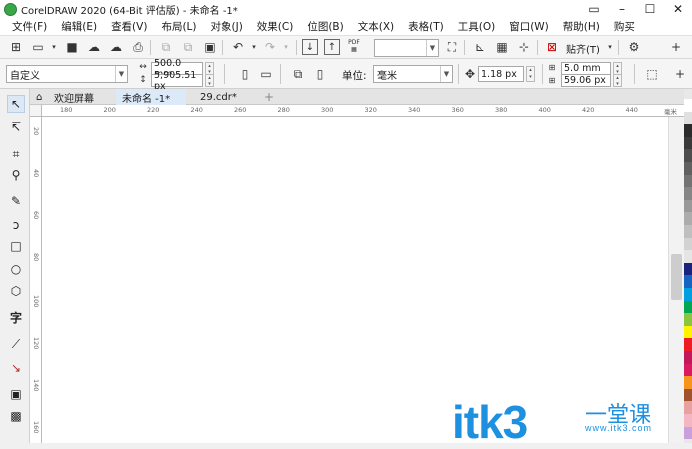  I want to click on close-button: ✕, so click(678, 9).